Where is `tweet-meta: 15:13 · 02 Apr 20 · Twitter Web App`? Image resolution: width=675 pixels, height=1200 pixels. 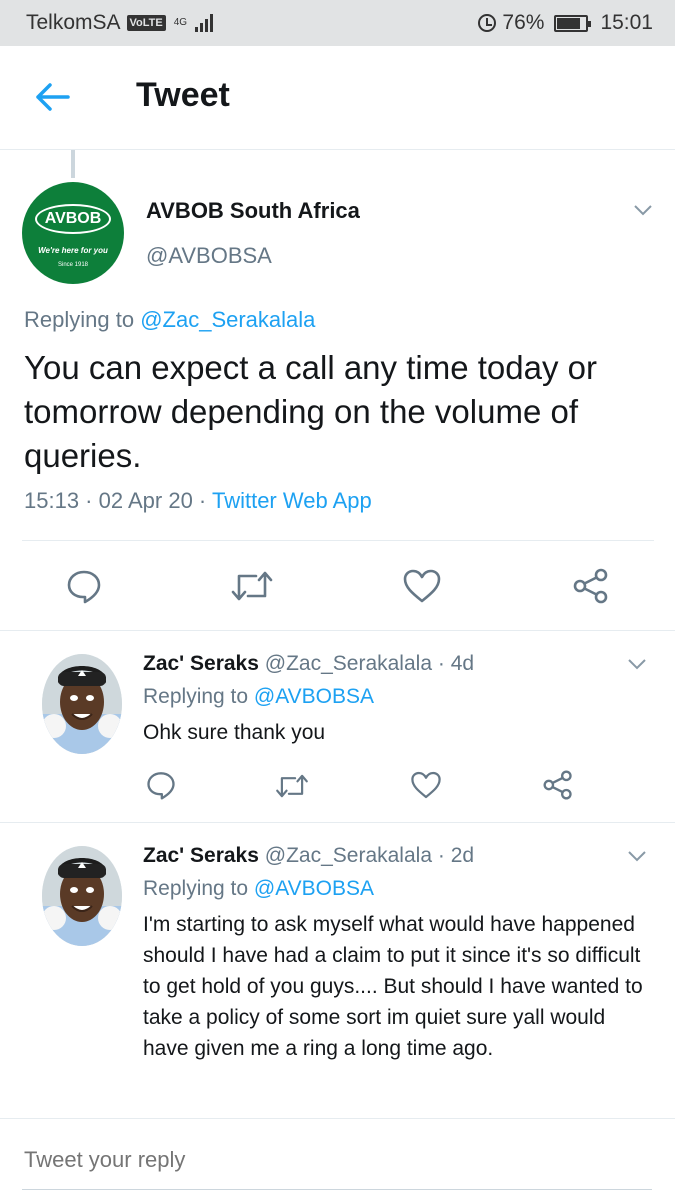
tweet-meta: 15:13 · 02 Apr 20 · Twitter Web App is located at coordinates (198, 500).